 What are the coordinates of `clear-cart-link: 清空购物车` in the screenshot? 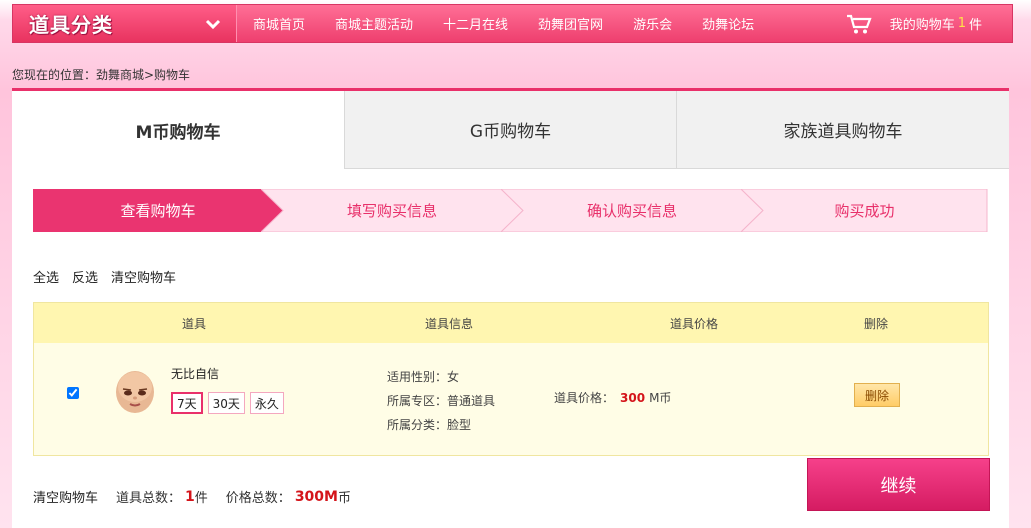 It's located at (143, 276).